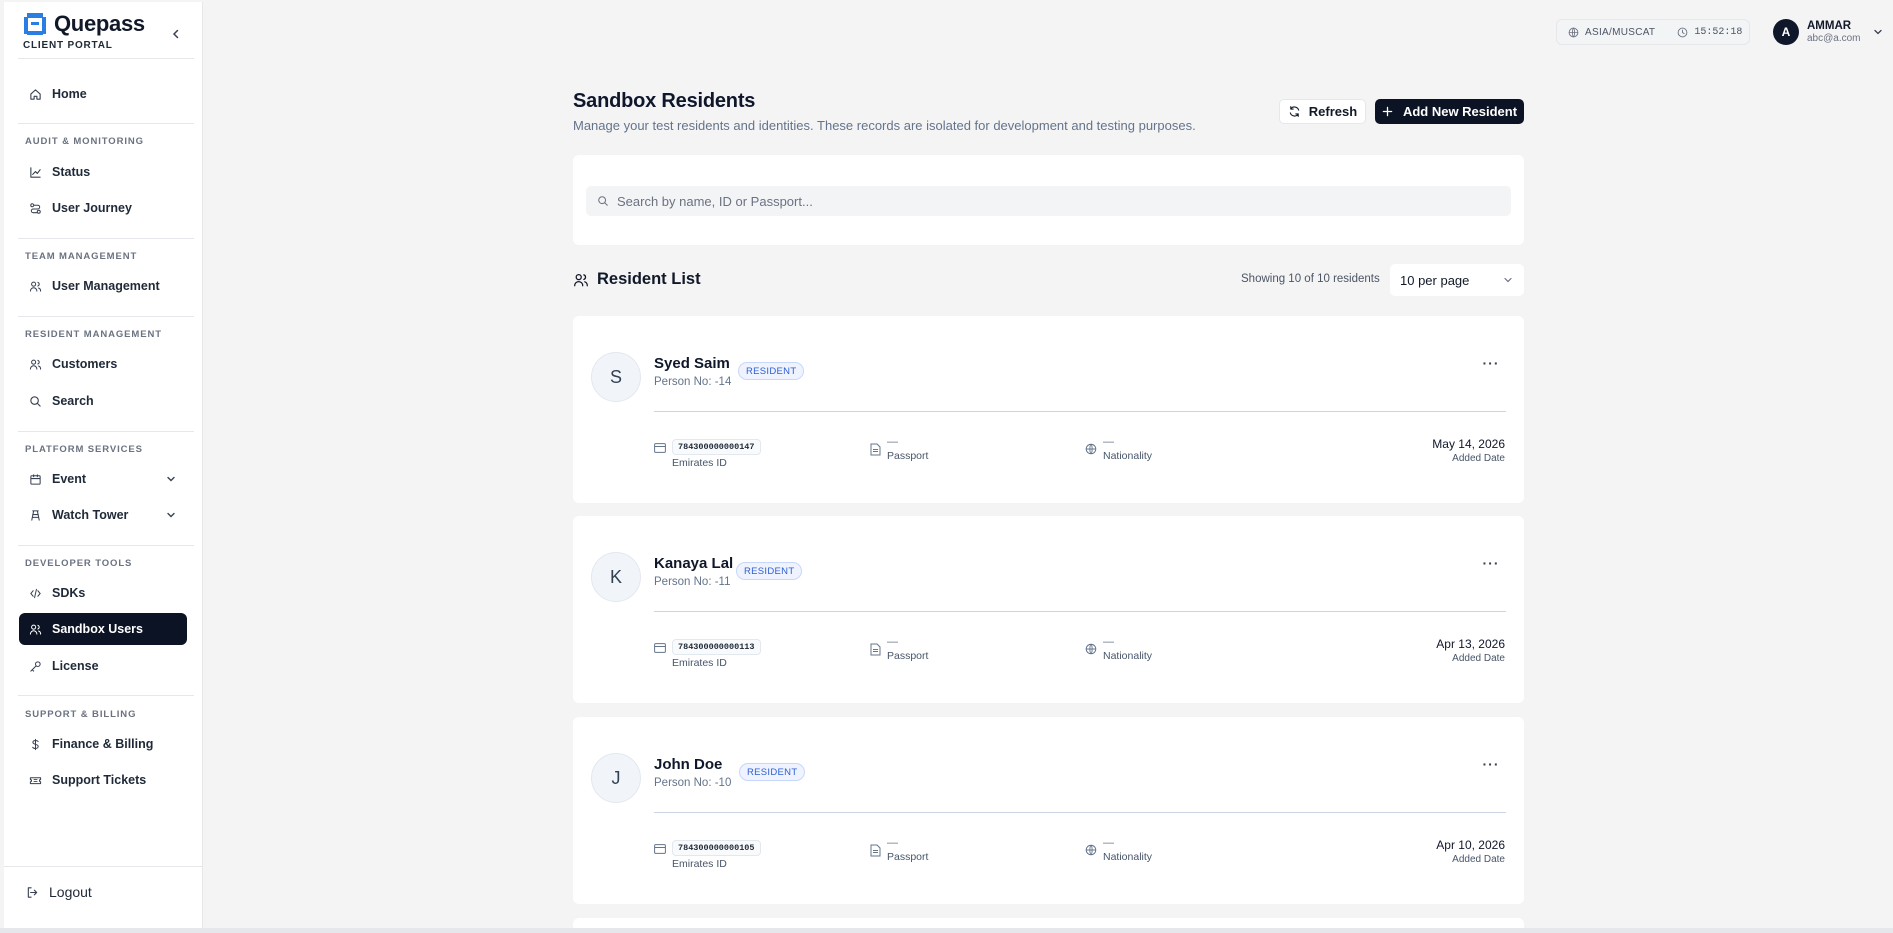 The width and height of the screenshot is (1893, 933). Describe the element at coordinates (946, 930) in the screenshot. I see `window-bottom-edge` at that location.